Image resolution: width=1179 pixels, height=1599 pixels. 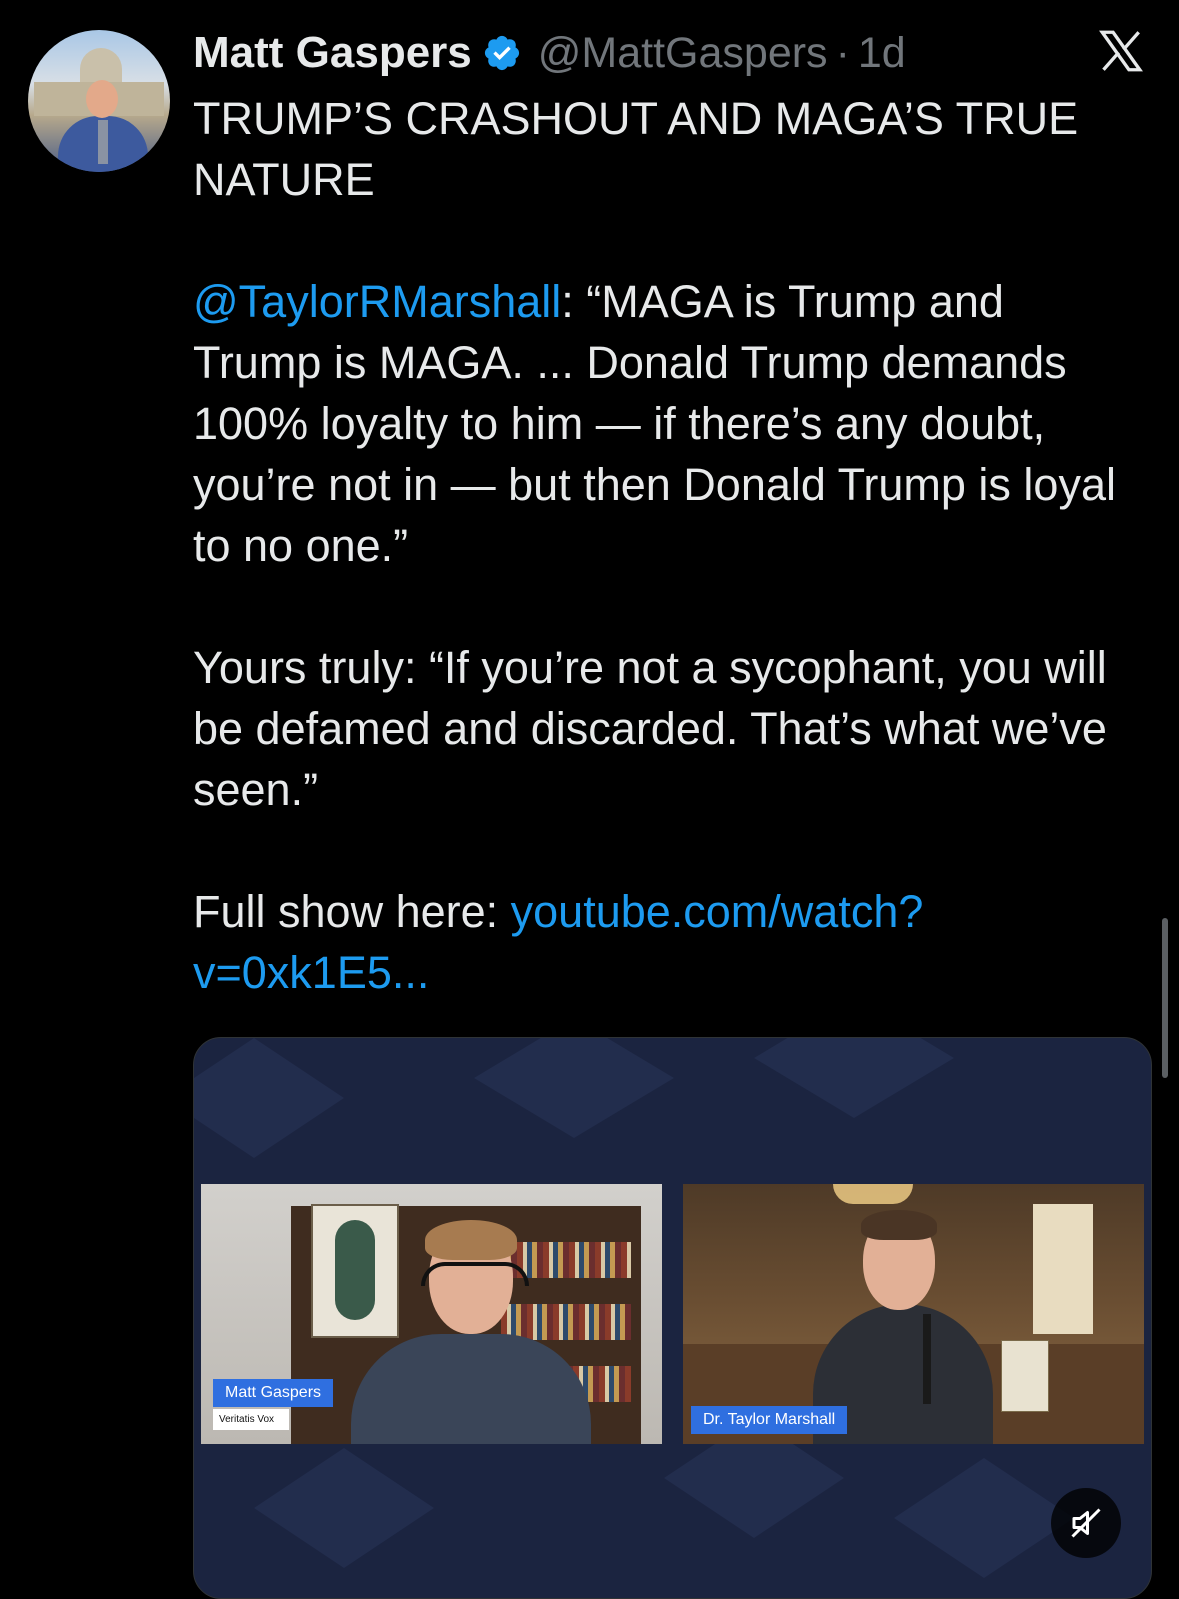 I want to click on author-avatar, so click(x=99, y=101).